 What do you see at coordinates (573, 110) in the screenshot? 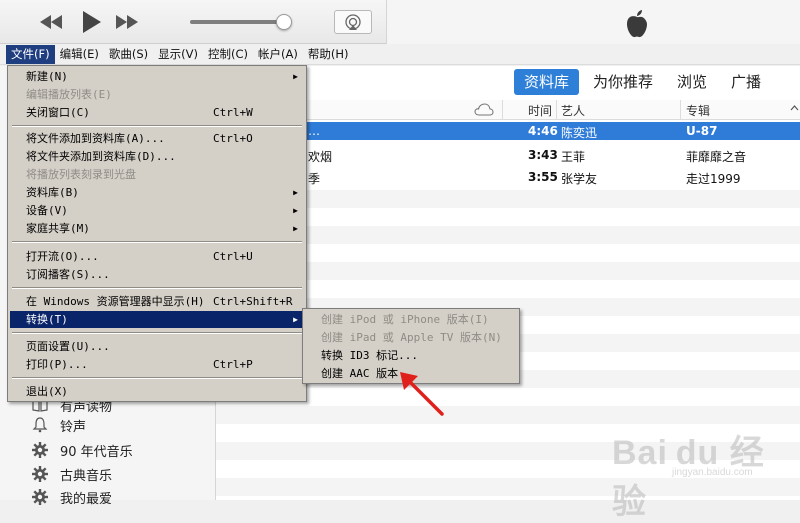
I see `column-header-artist: 艺人` at bounding box center [573, 110].